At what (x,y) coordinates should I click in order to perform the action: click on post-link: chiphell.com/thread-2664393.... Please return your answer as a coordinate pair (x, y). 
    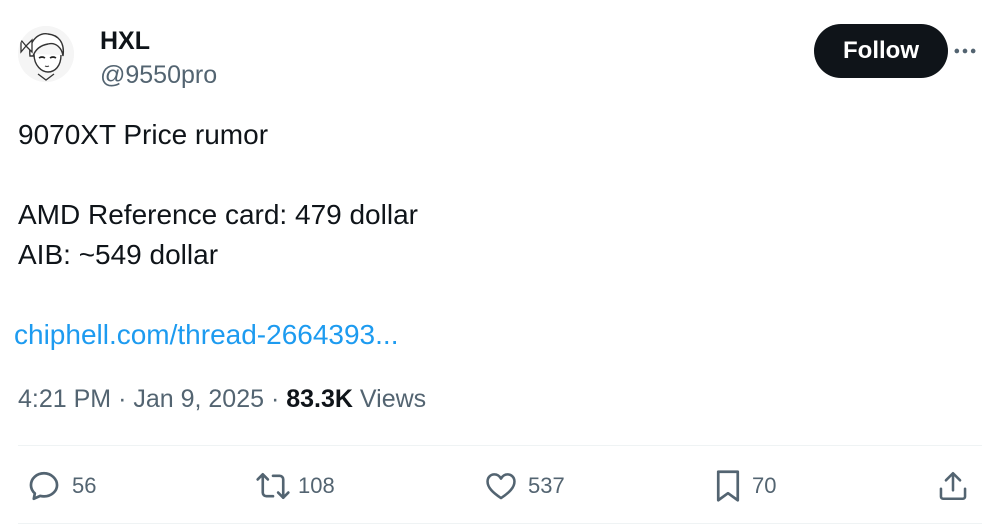
    Looking at the image, I should click on (206, 335).